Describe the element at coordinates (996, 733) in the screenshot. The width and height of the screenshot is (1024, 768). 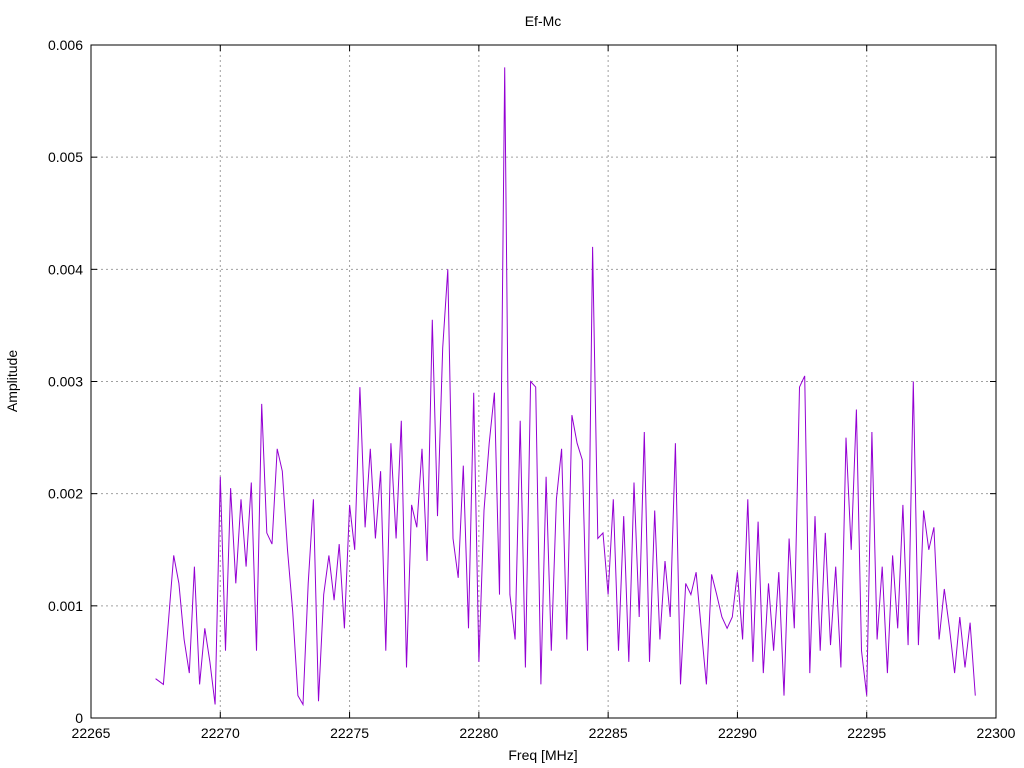
I see `x-tick-label: 22300` at that location.